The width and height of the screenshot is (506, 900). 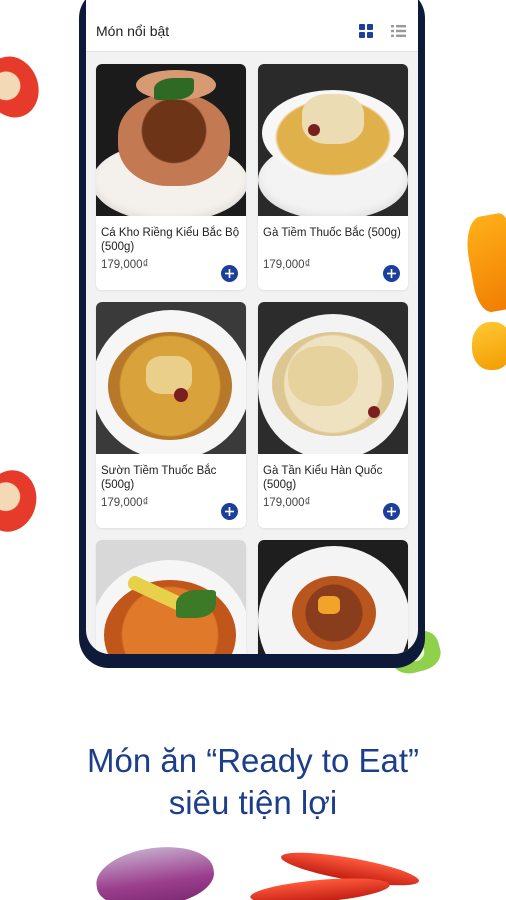 I want to click on product-card: Gà Tiềm Thuốc Bắc (500g) 179,000₫, so click(x=333, y=177).